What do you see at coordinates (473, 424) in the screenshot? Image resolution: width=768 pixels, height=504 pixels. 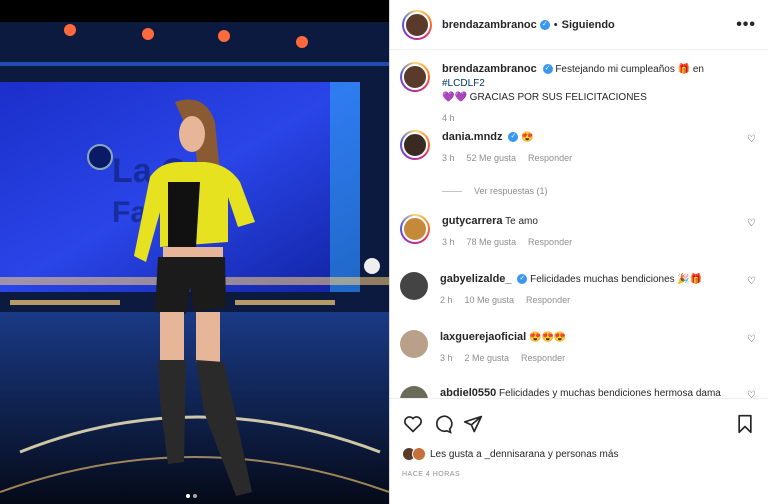 I see `share-icon` at bounding box center [473, 424].